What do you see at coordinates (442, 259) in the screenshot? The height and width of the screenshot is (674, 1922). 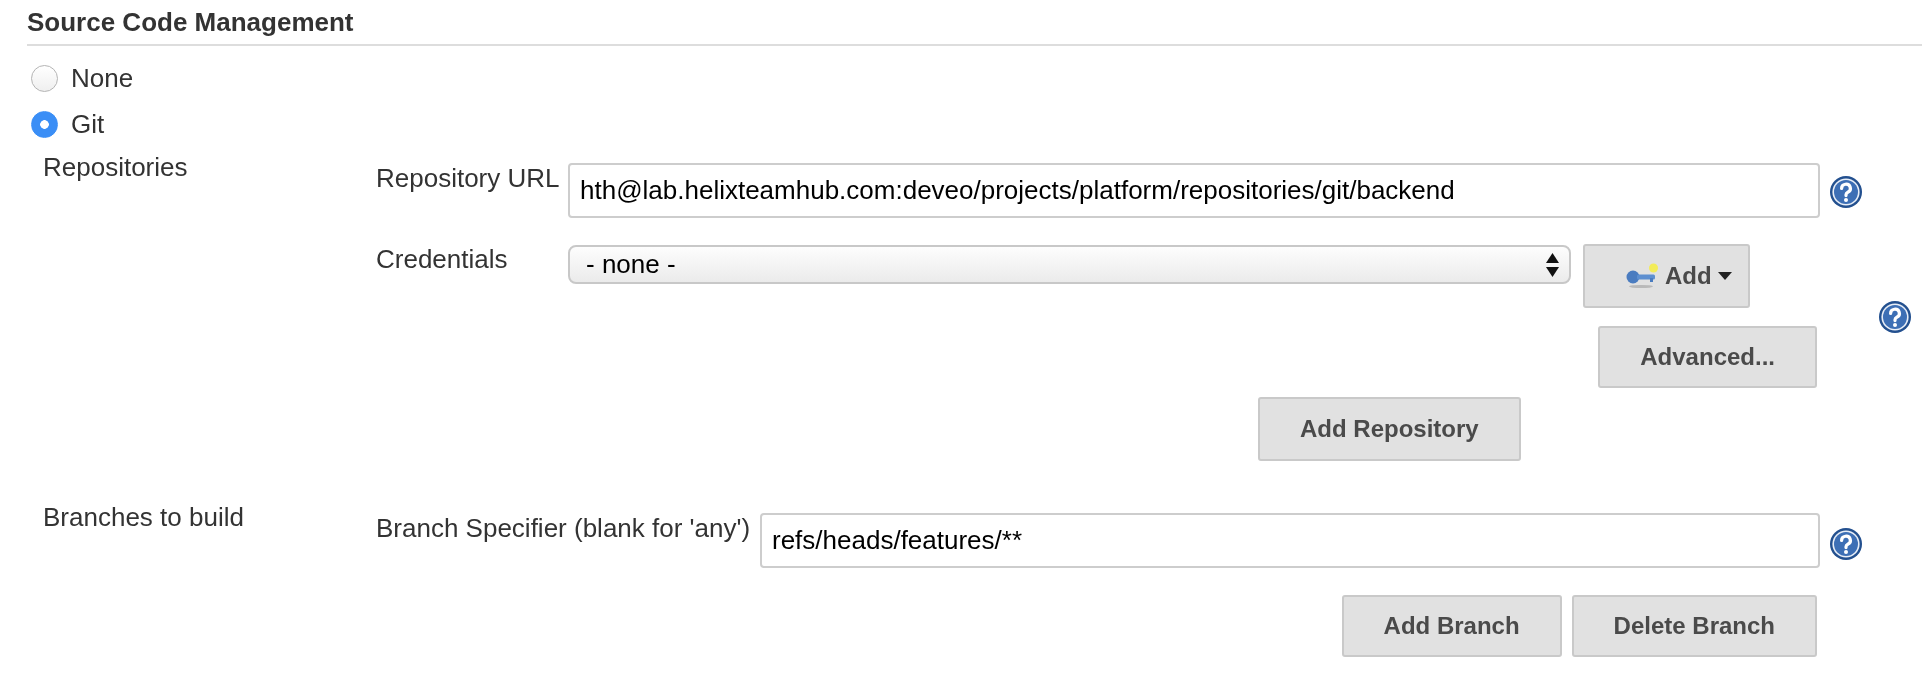 I see `field-label: Credentials` at bounding box center [442, 259].